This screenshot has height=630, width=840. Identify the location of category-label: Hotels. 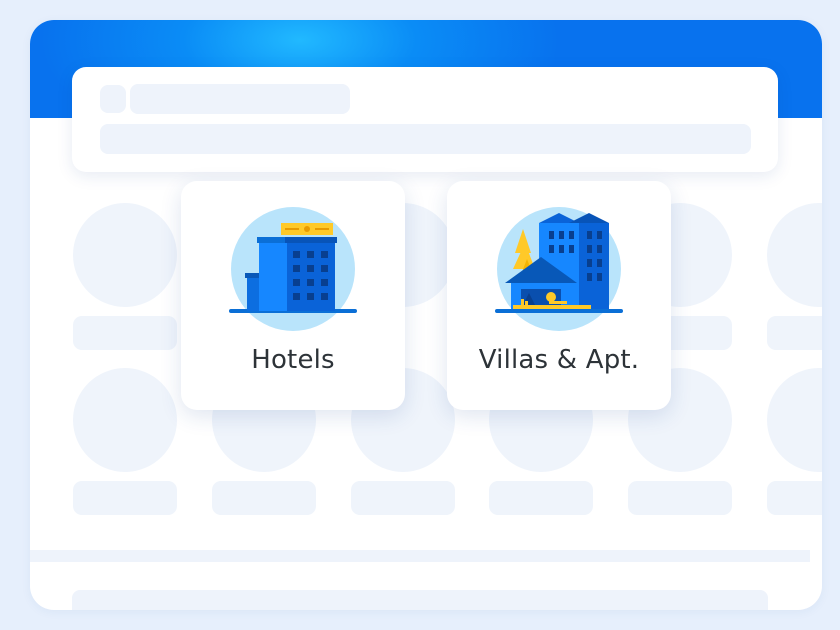
(293, 360).